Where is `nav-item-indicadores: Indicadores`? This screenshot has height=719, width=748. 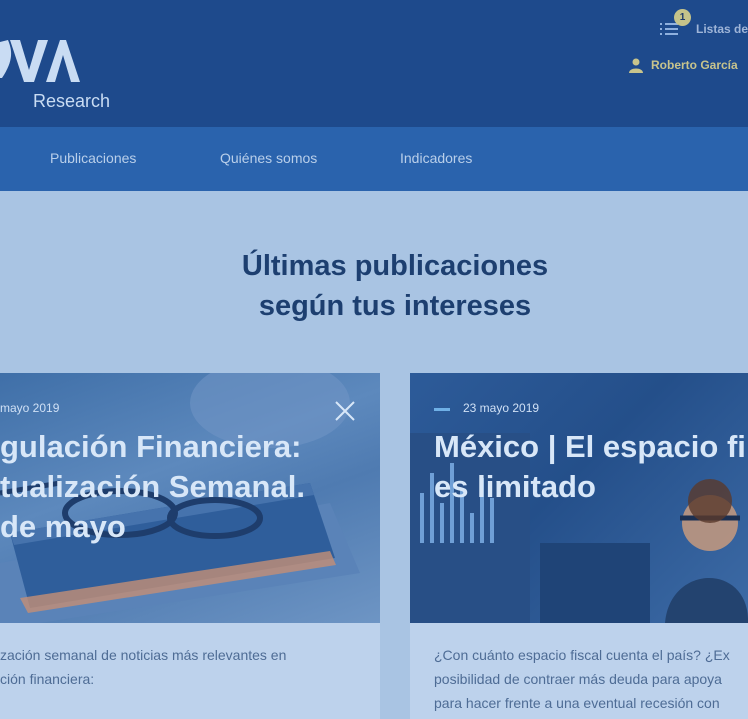
nav-item-indicadores: Indicadores is located at coordinates (436, 158).